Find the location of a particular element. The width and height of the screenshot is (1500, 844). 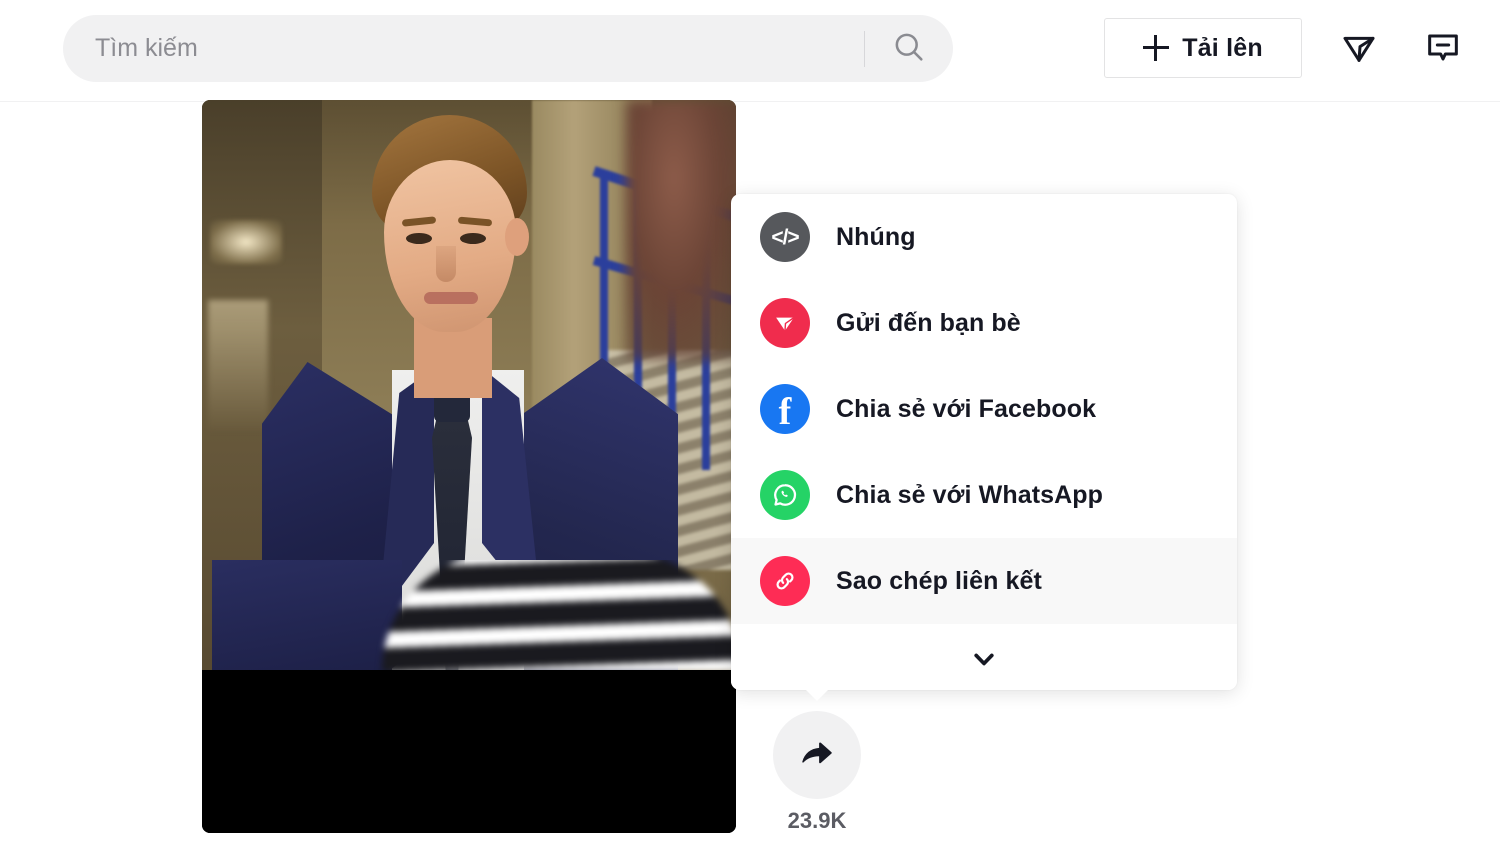

share-item-send-to-friends: Gửi đến bạn bè is located at coordinates (984, 323).